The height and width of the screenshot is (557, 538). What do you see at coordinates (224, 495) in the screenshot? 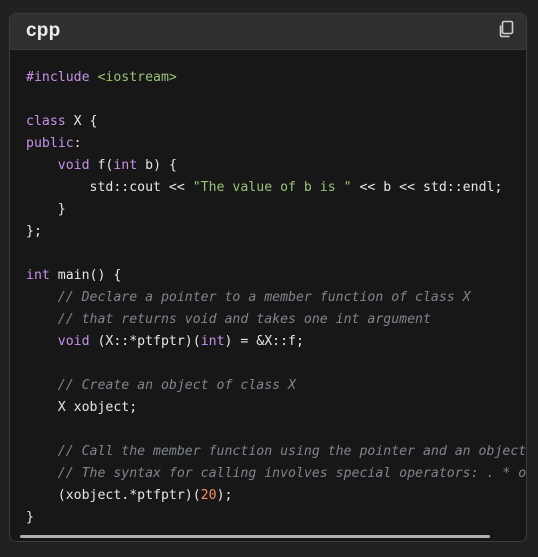
I see `code-token: );` at bounding box center [224, 495].